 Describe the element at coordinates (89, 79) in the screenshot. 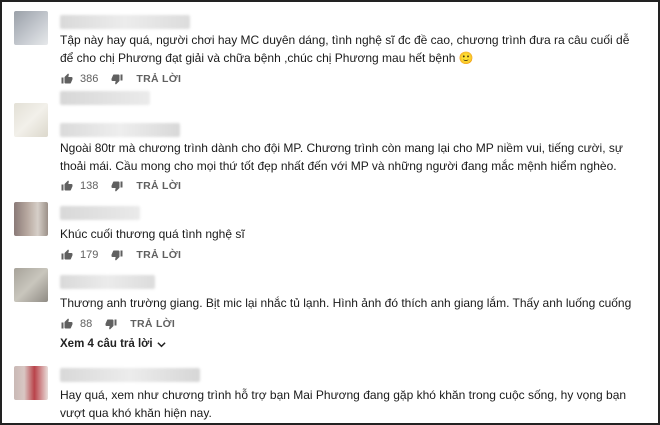

I see `like-count: 386` at that location.